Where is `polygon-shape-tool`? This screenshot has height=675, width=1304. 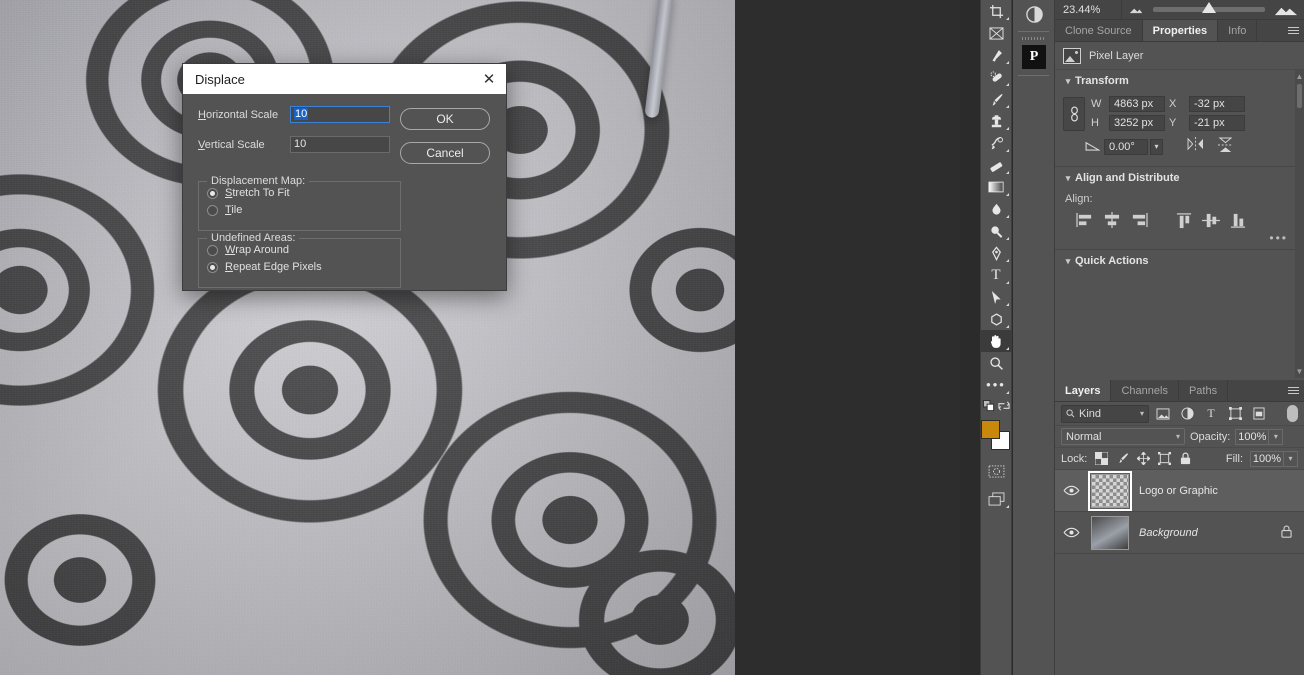
polygon-shape-tool is located at coordinates (996, 319).